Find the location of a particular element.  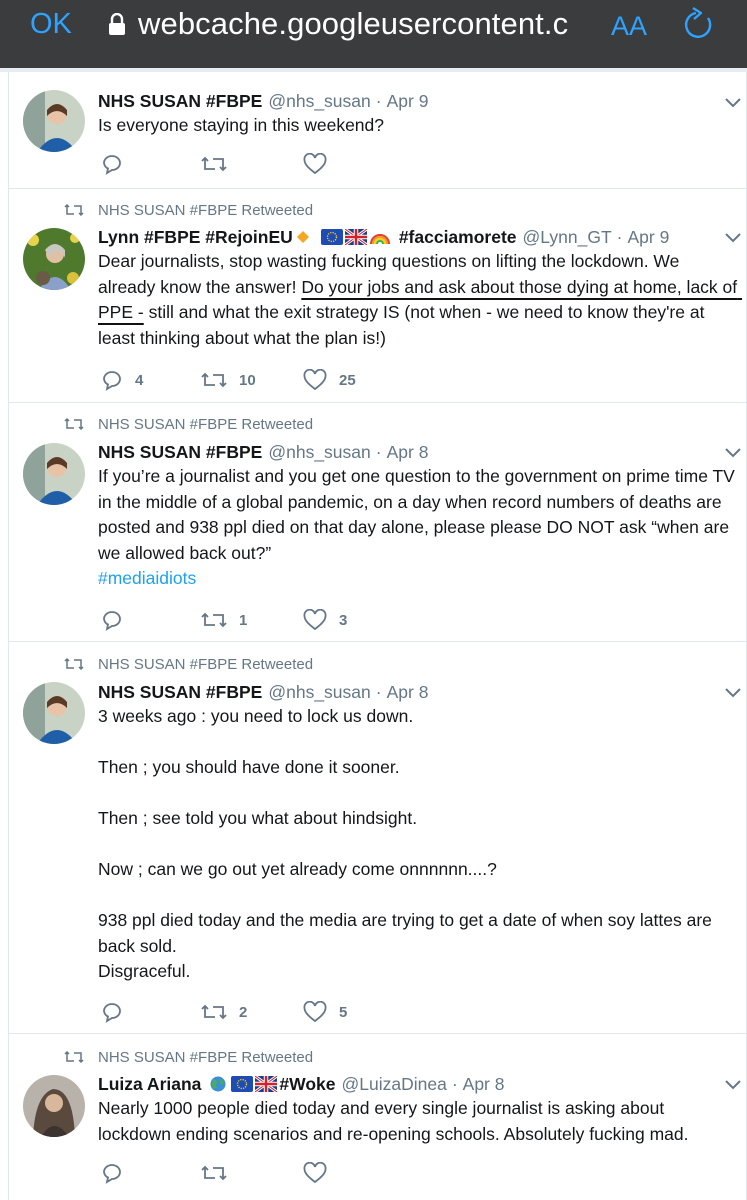

retweet-button: 10 is located at coordinates (228, 380).